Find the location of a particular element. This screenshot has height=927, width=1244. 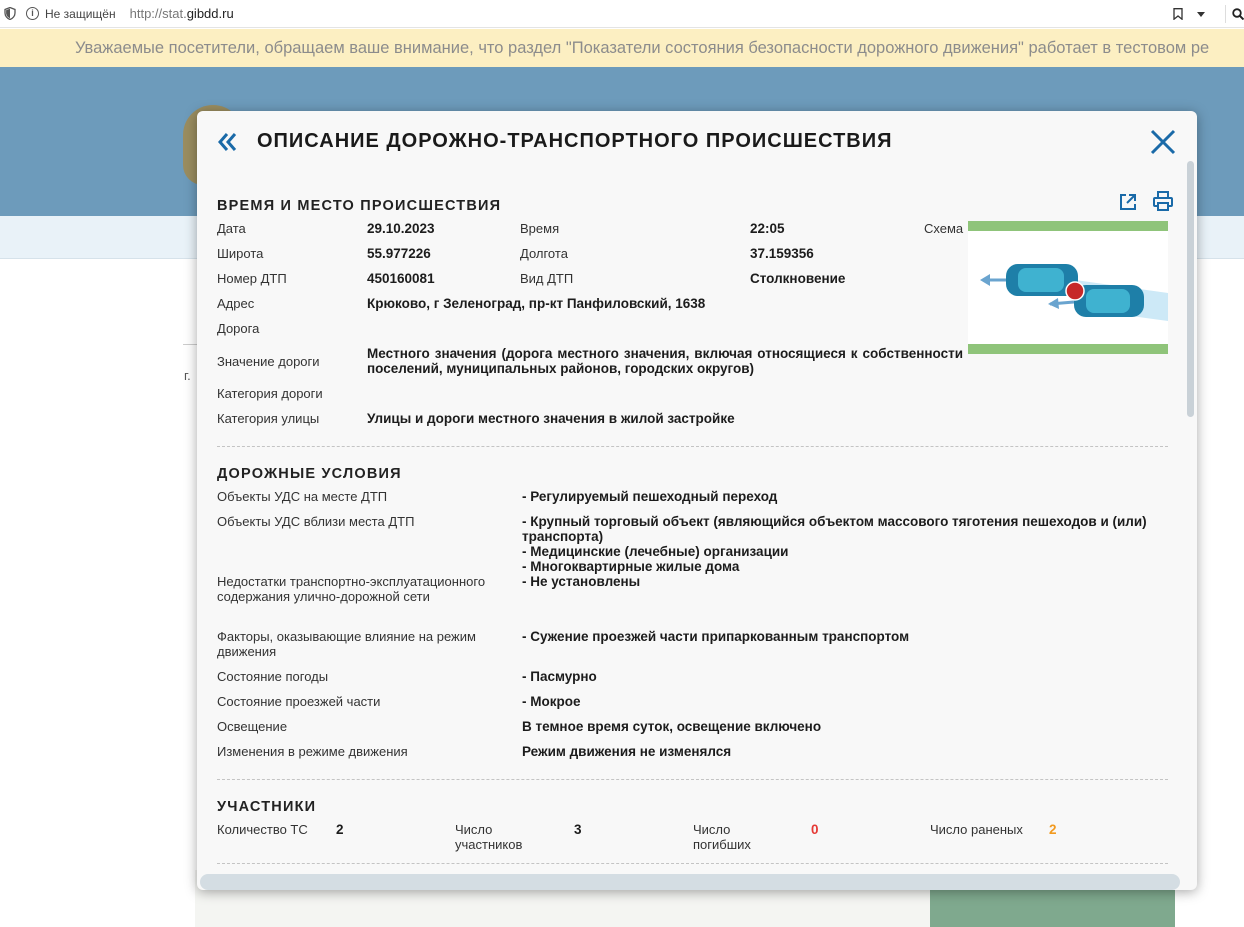

address-label: Адрес is located at coordinates (236, 303).